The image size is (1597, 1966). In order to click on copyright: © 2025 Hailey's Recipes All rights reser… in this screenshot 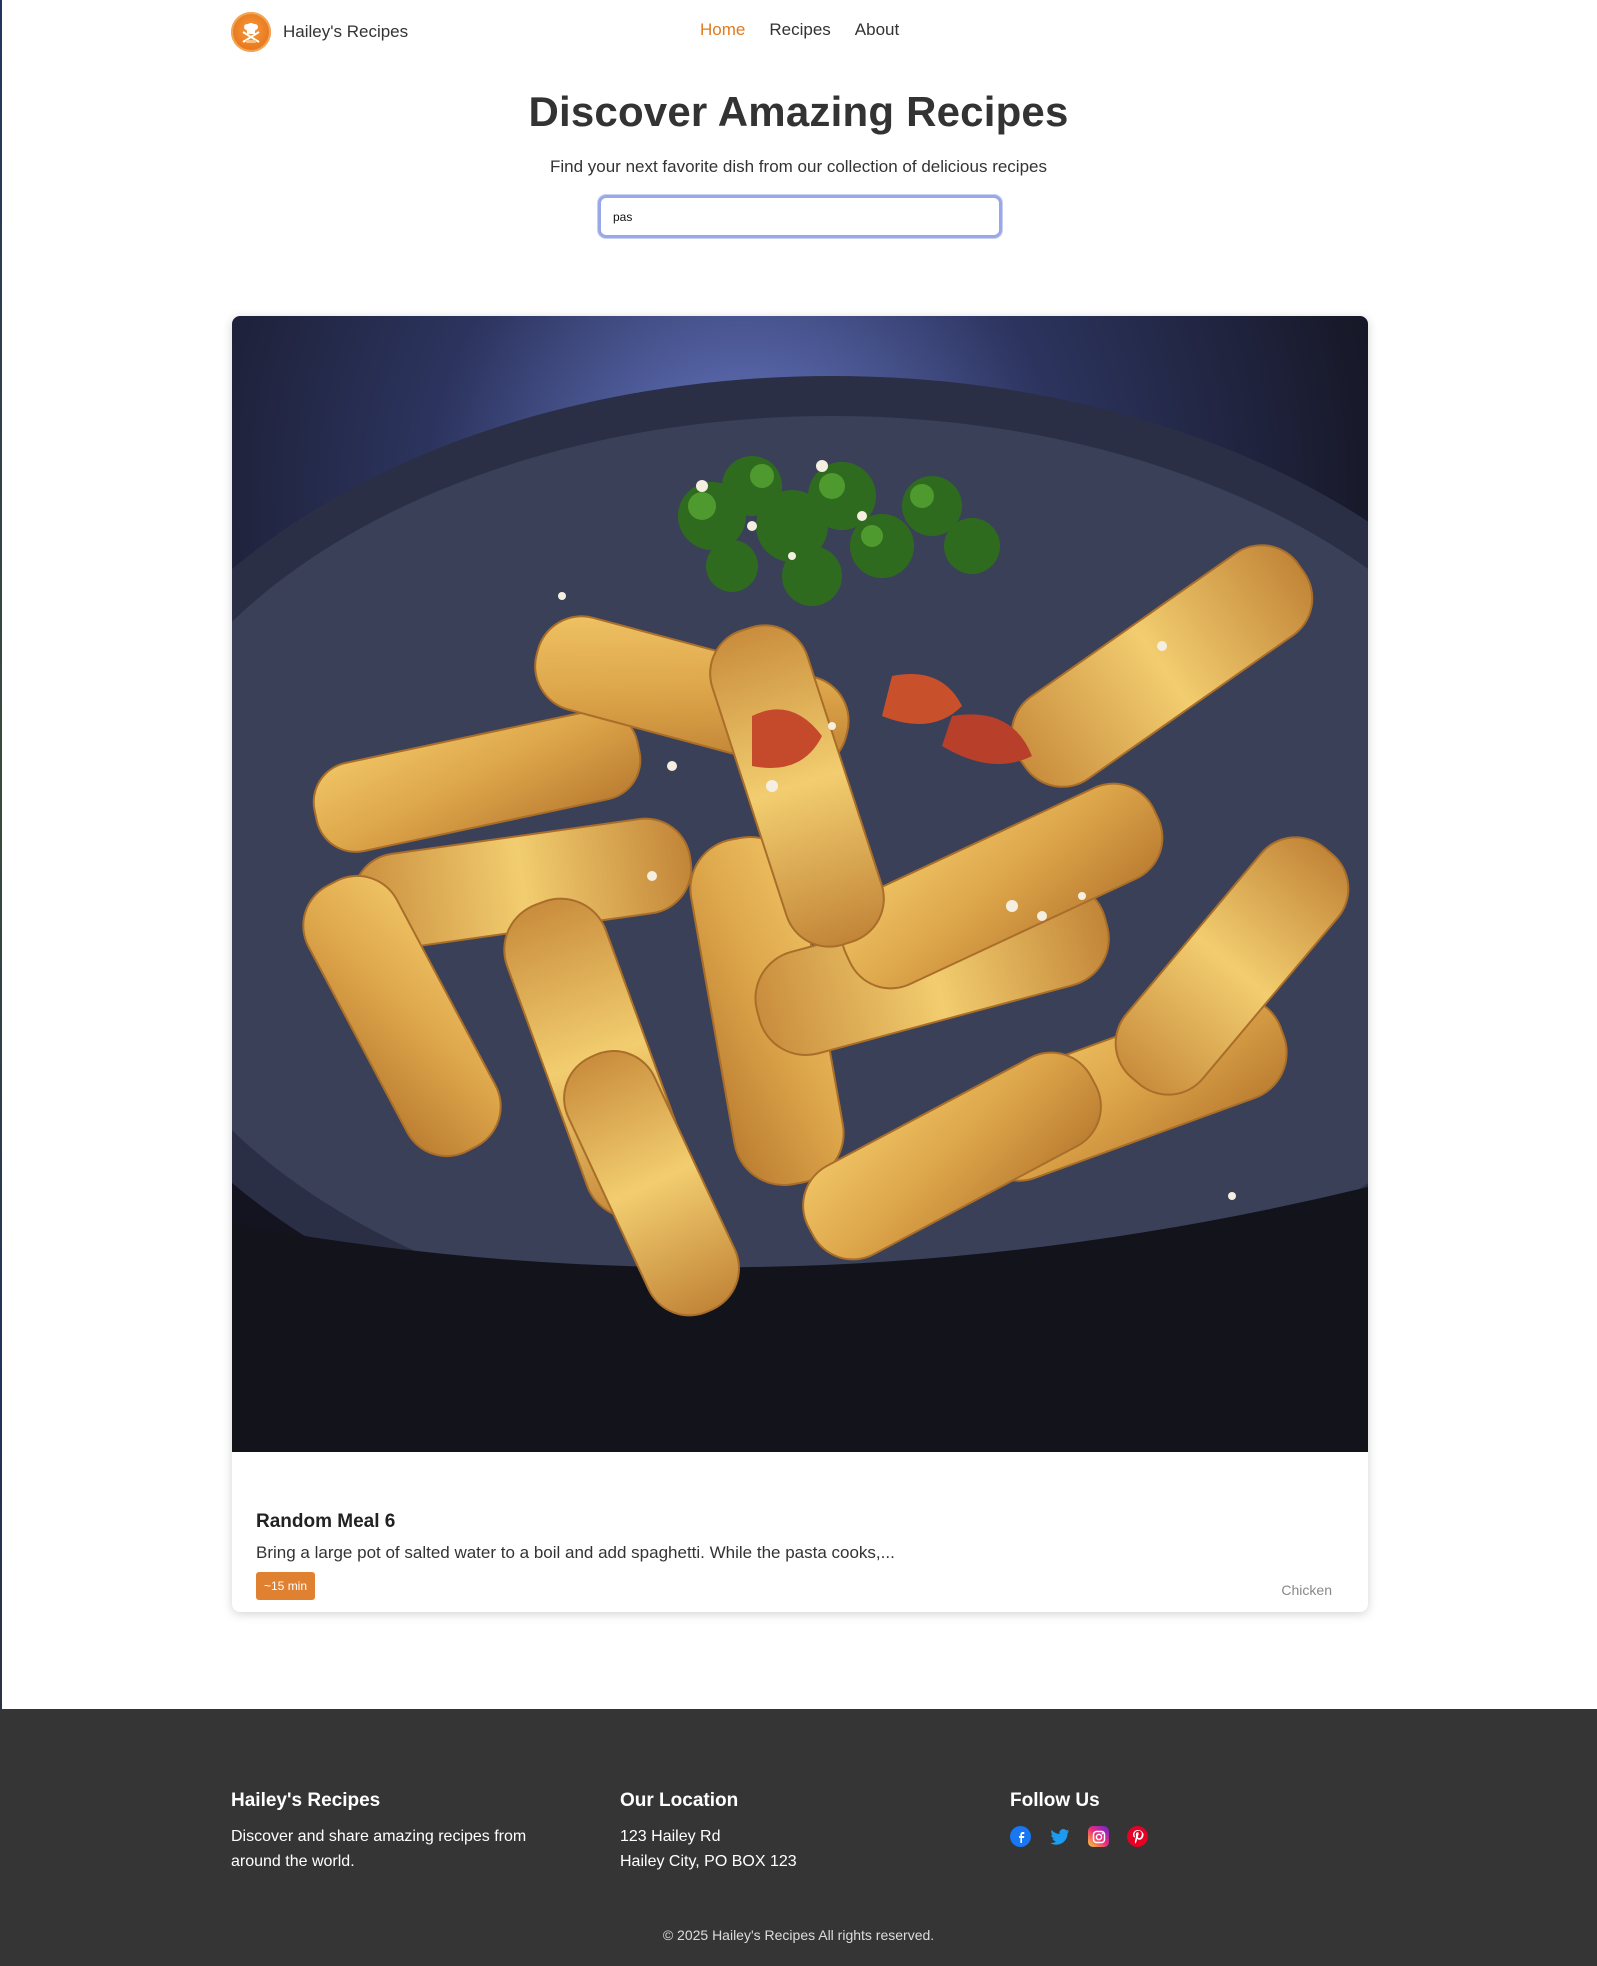, I will do `click(798, 1935)`.